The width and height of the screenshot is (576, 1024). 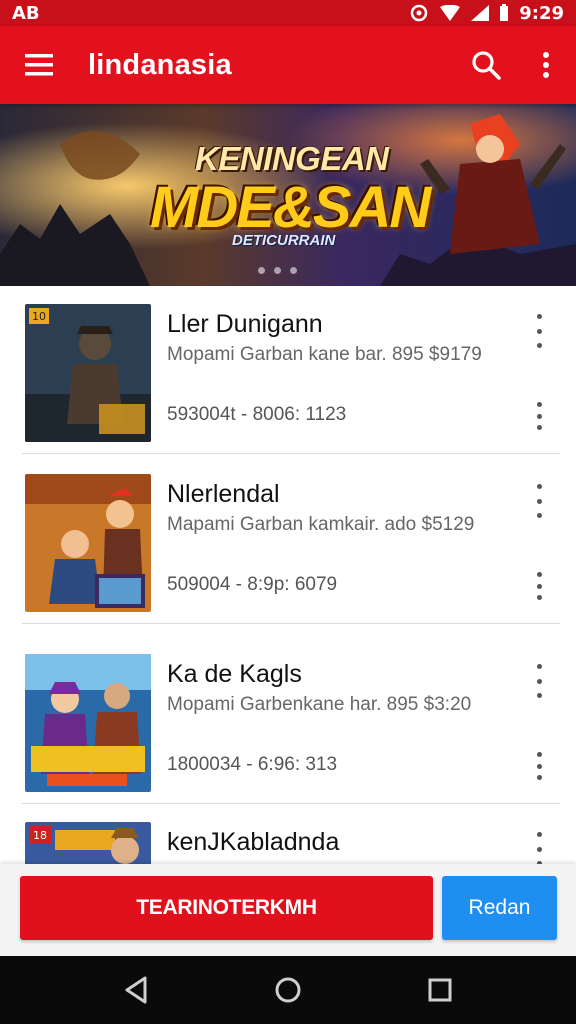 I want to click on game-title: Ller Dunigann, so click(x=245, y=324).